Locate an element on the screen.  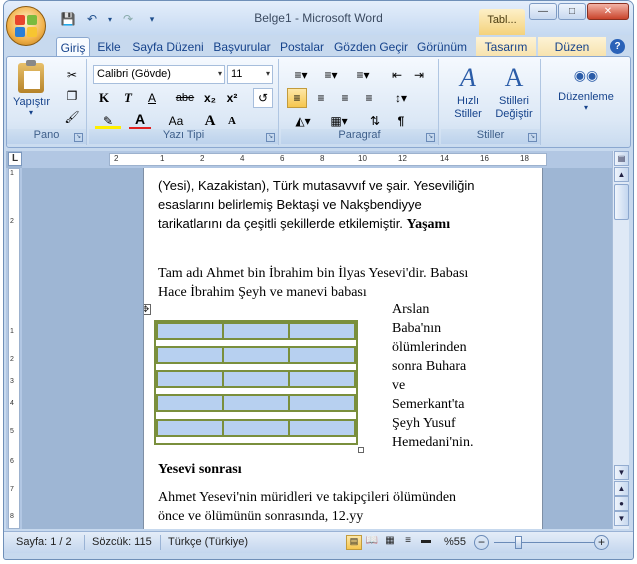
table-move-handle-icon: ✥ is located at coordinates (147, 309).